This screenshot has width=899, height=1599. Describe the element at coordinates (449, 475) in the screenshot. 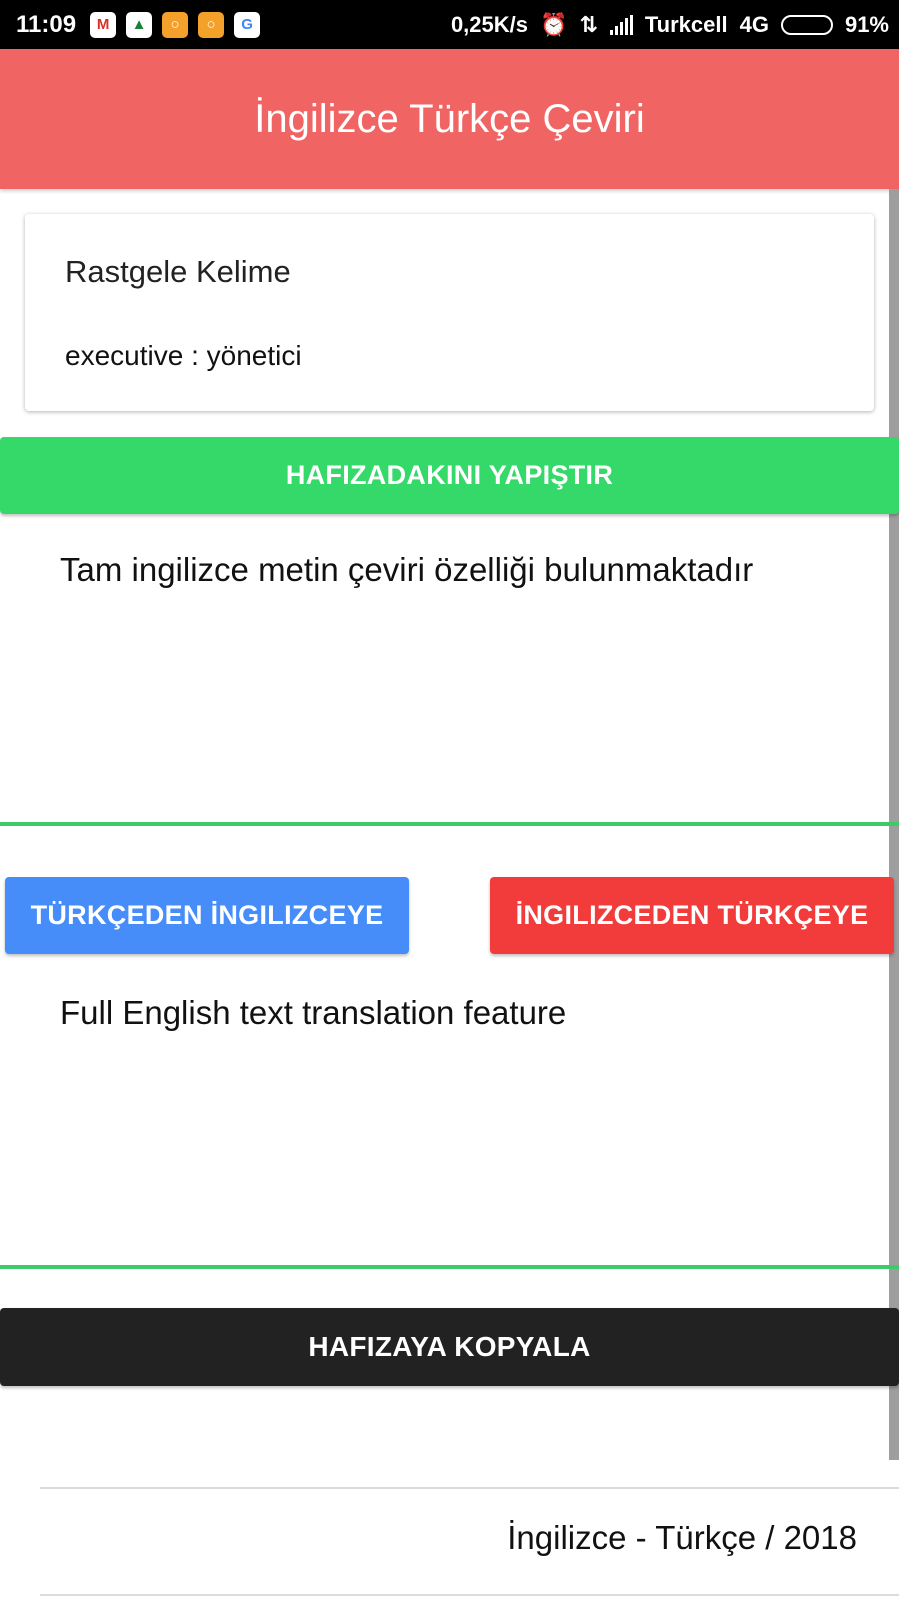

I see `paste-button: HAFIZADAKINI YAPIŞTIR` at that location.